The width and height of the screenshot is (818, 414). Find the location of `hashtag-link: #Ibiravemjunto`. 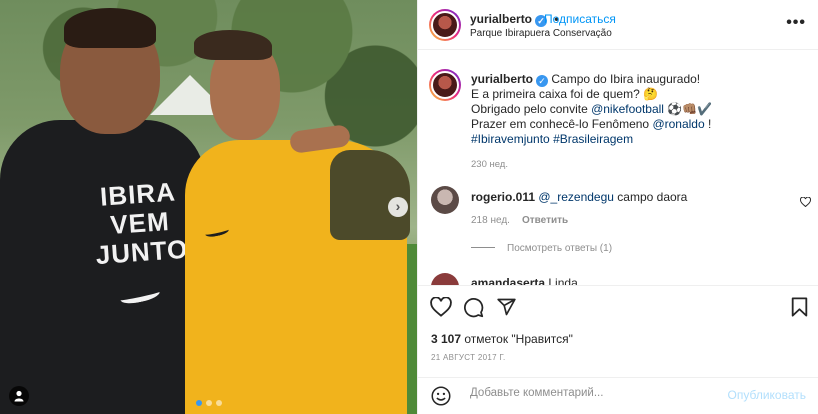

hashtag-link: #Ibiravemjunto is located at coordinates (510, 139).